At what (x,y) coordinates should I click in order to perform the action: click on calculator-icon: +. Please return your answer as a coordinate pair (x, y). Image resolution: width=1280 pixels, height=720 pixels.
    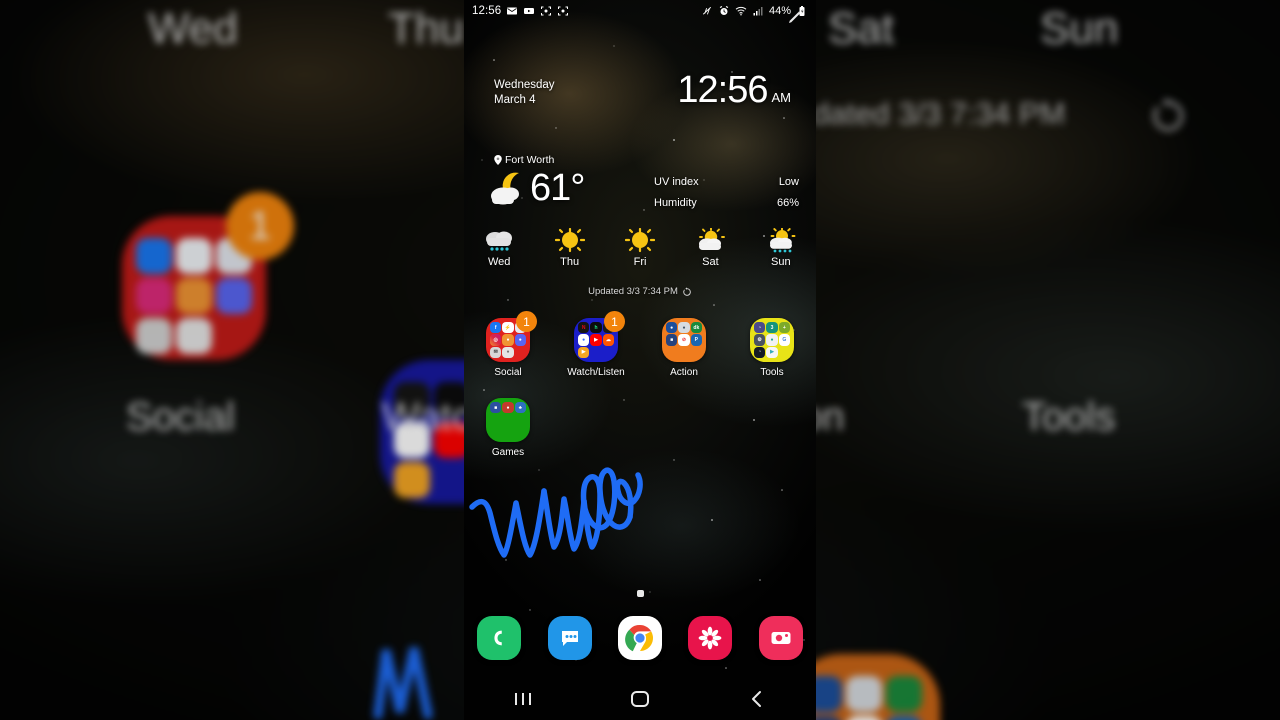
    Looking at the image, I should click on (784, 328).